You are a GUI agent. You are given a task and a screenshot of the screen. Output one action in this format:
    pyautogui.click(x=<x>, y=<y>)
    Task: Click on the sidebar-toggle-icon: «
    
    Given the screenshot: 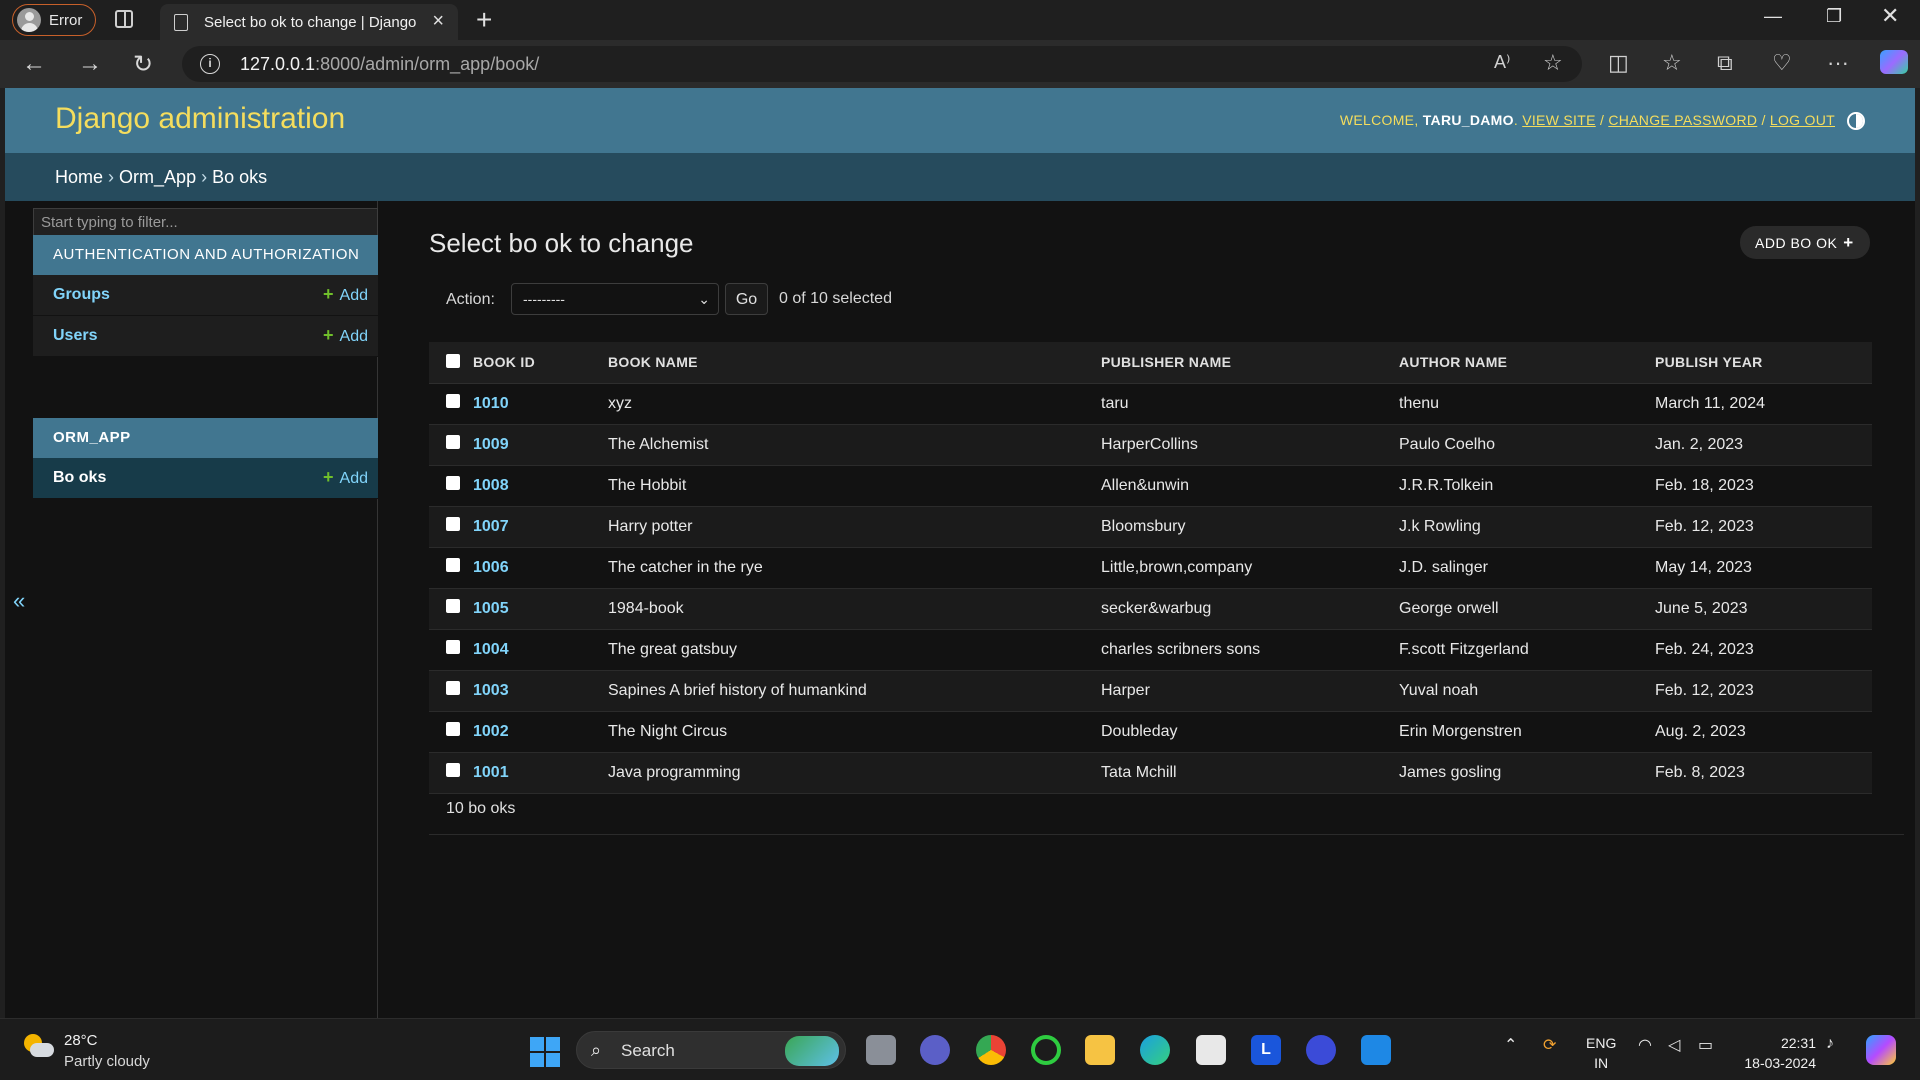 What is the action you would take?
    pyautogui.click(x=19, y=601)
    